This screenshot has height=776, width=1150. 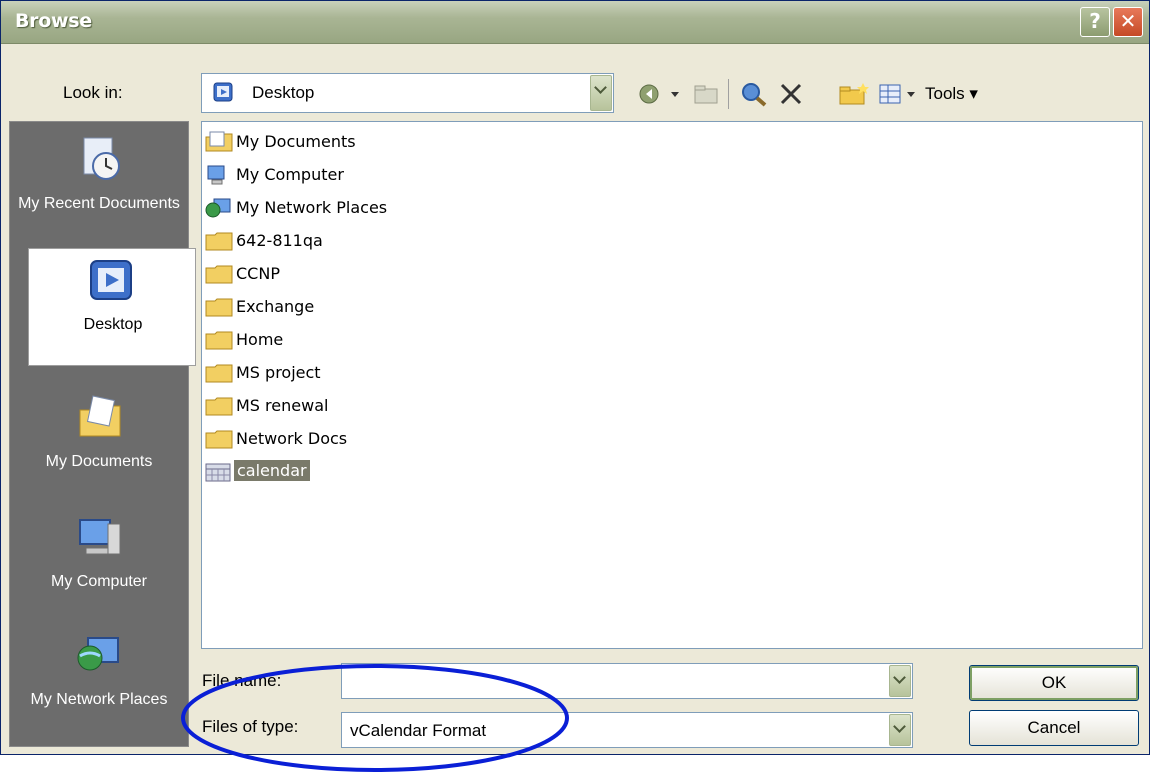 I want to click on look-in-value: Desktop, so click(x=283, y=92).